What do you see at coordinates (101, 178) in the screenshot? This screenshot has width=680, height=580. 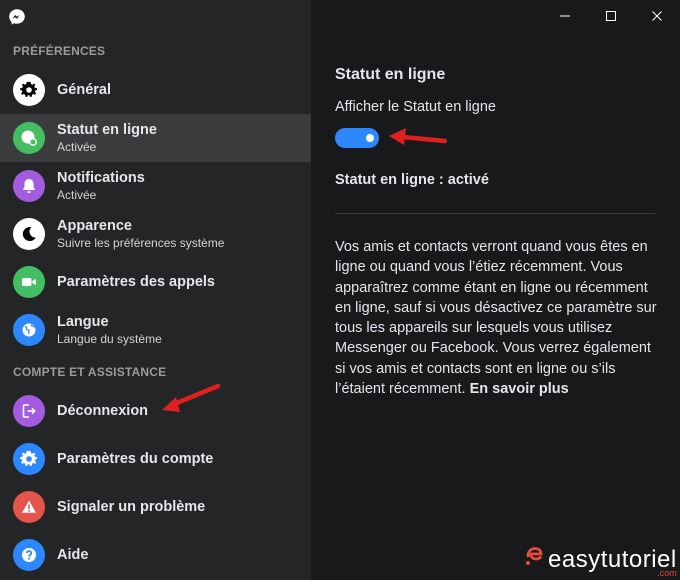 I see `sidebar-item-label: Notifications` at bounding box center [101, 178].